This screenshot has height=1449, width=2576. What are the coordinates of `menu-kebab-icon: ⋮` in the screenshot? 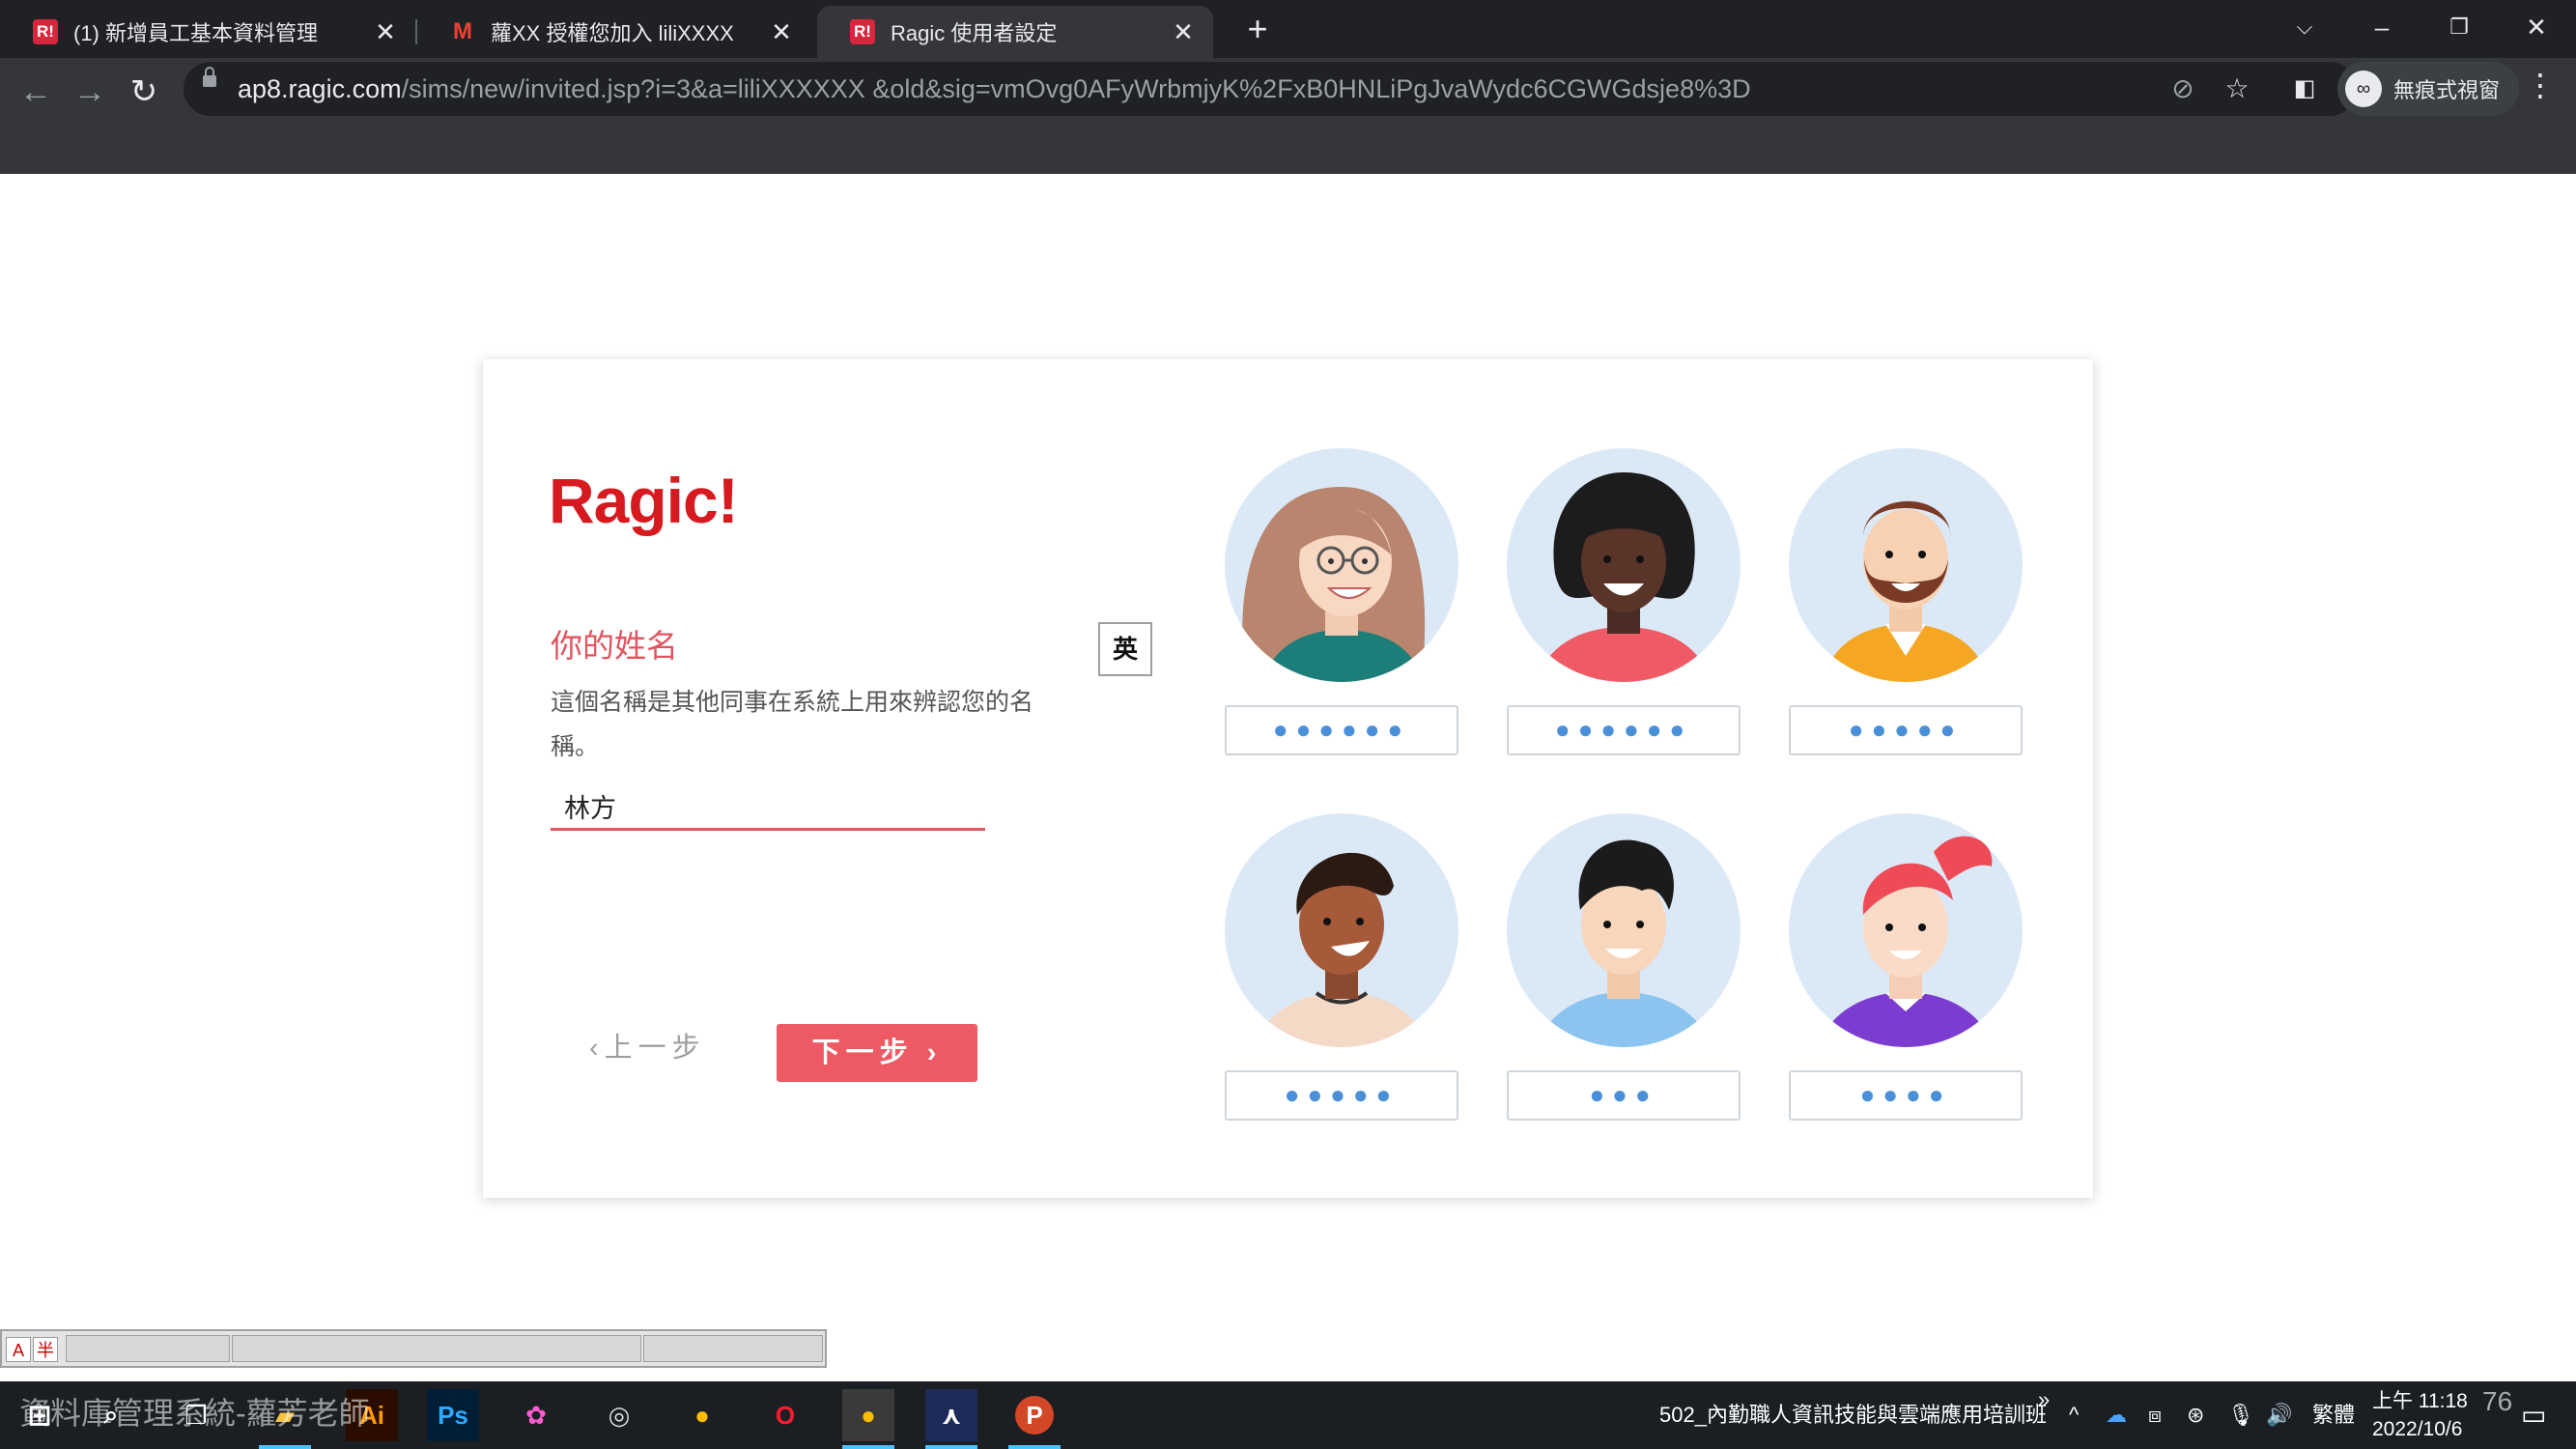 It's located at (2540, 85).